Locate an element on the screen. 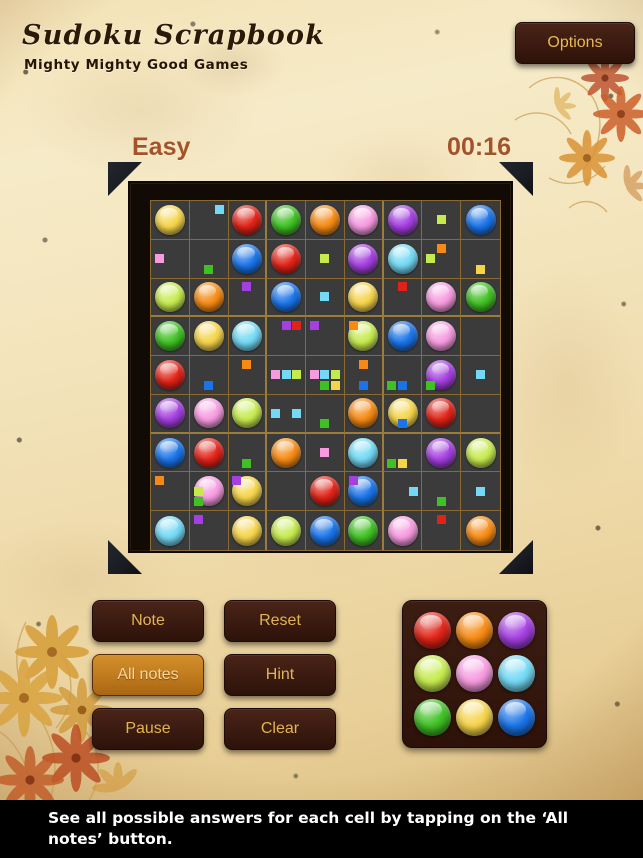 Image resolution: width=643 pixels, height=858 pixels. reset-button: Reset is located at coordinates (280, 621).